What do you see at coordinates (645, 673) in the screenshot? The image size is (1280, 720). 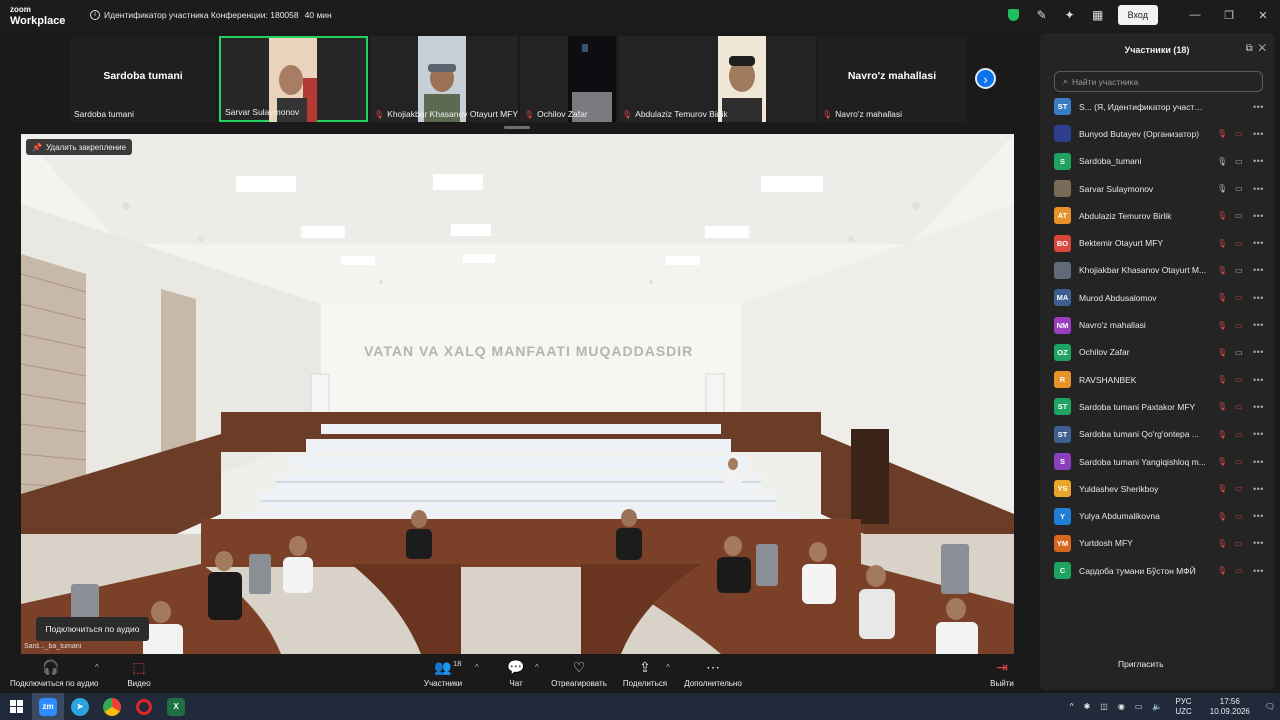 I see `share-button: ⇪ Поделиться` at bounding box center [645, 673].